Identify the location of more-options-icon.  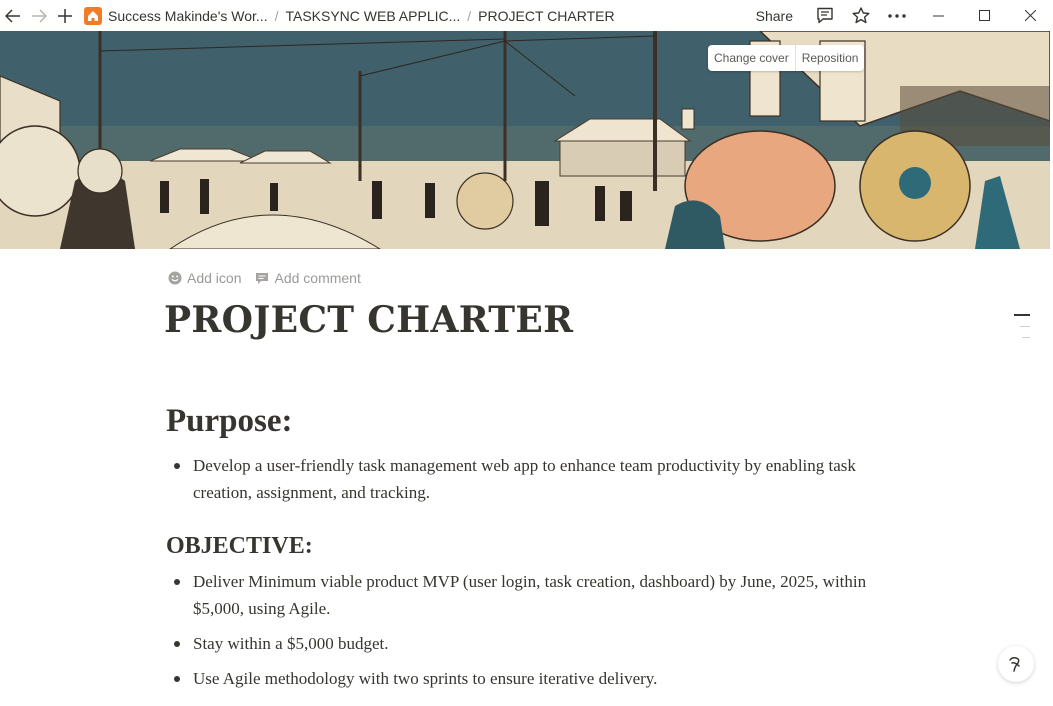
(897, 15).